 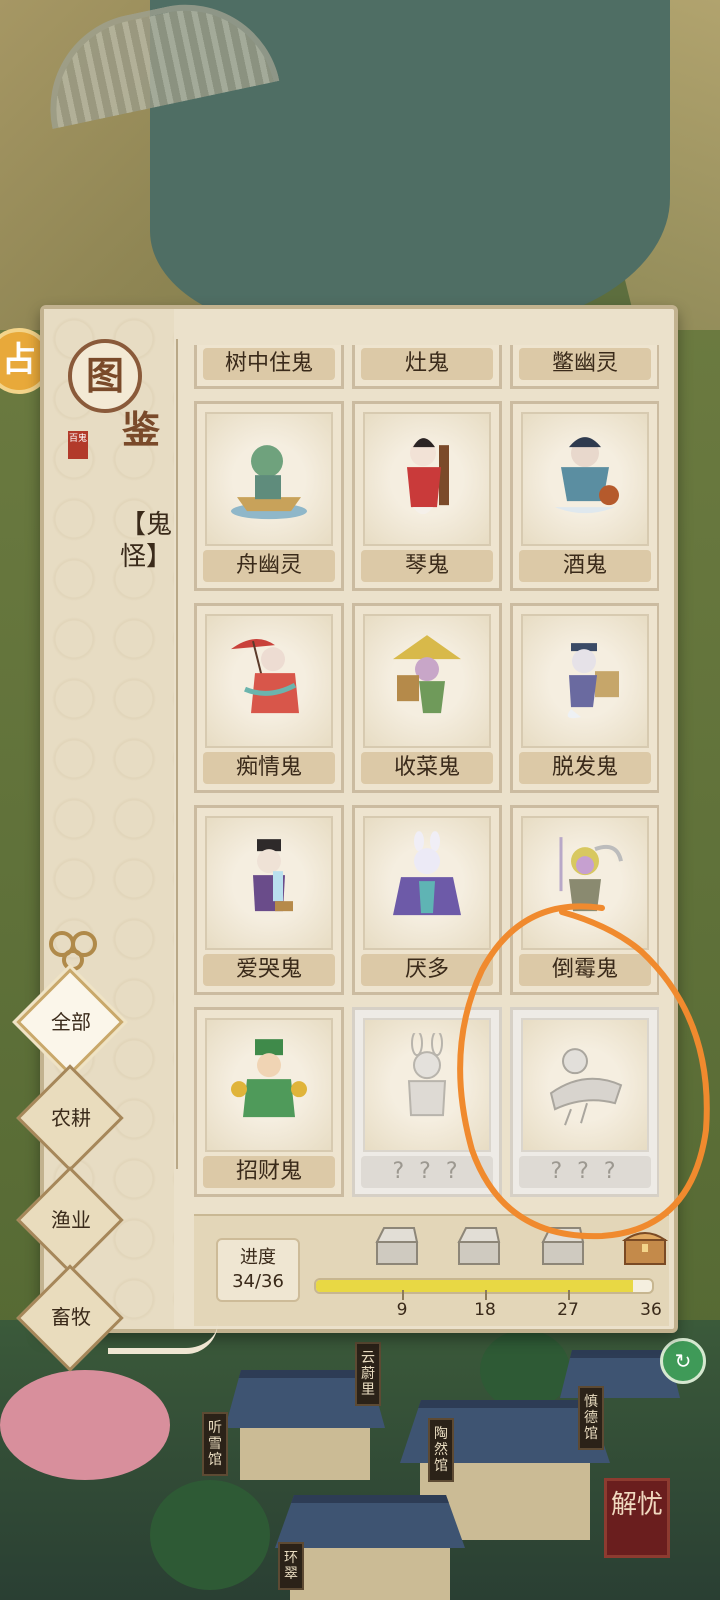 I want to click on entry-label: 厌多, so click(x=427, y=970).